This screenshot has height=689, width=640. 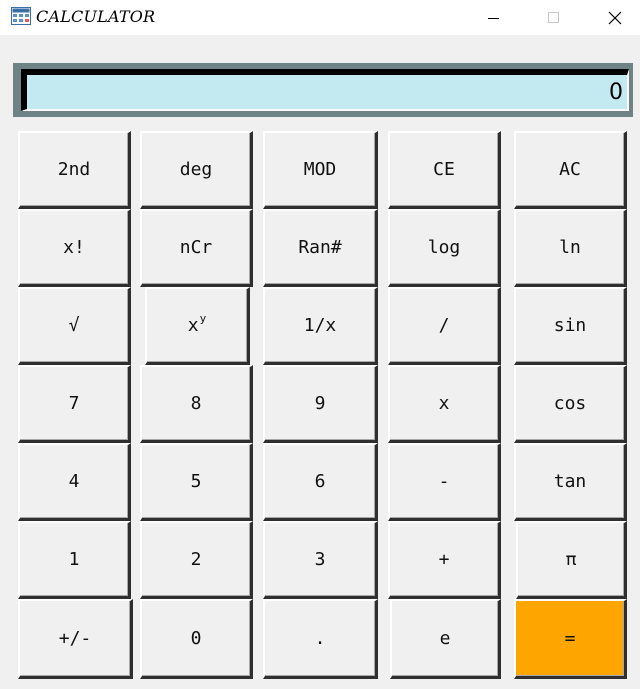 I want to click on digit-4-button: 4, so click(x=74, y=482).